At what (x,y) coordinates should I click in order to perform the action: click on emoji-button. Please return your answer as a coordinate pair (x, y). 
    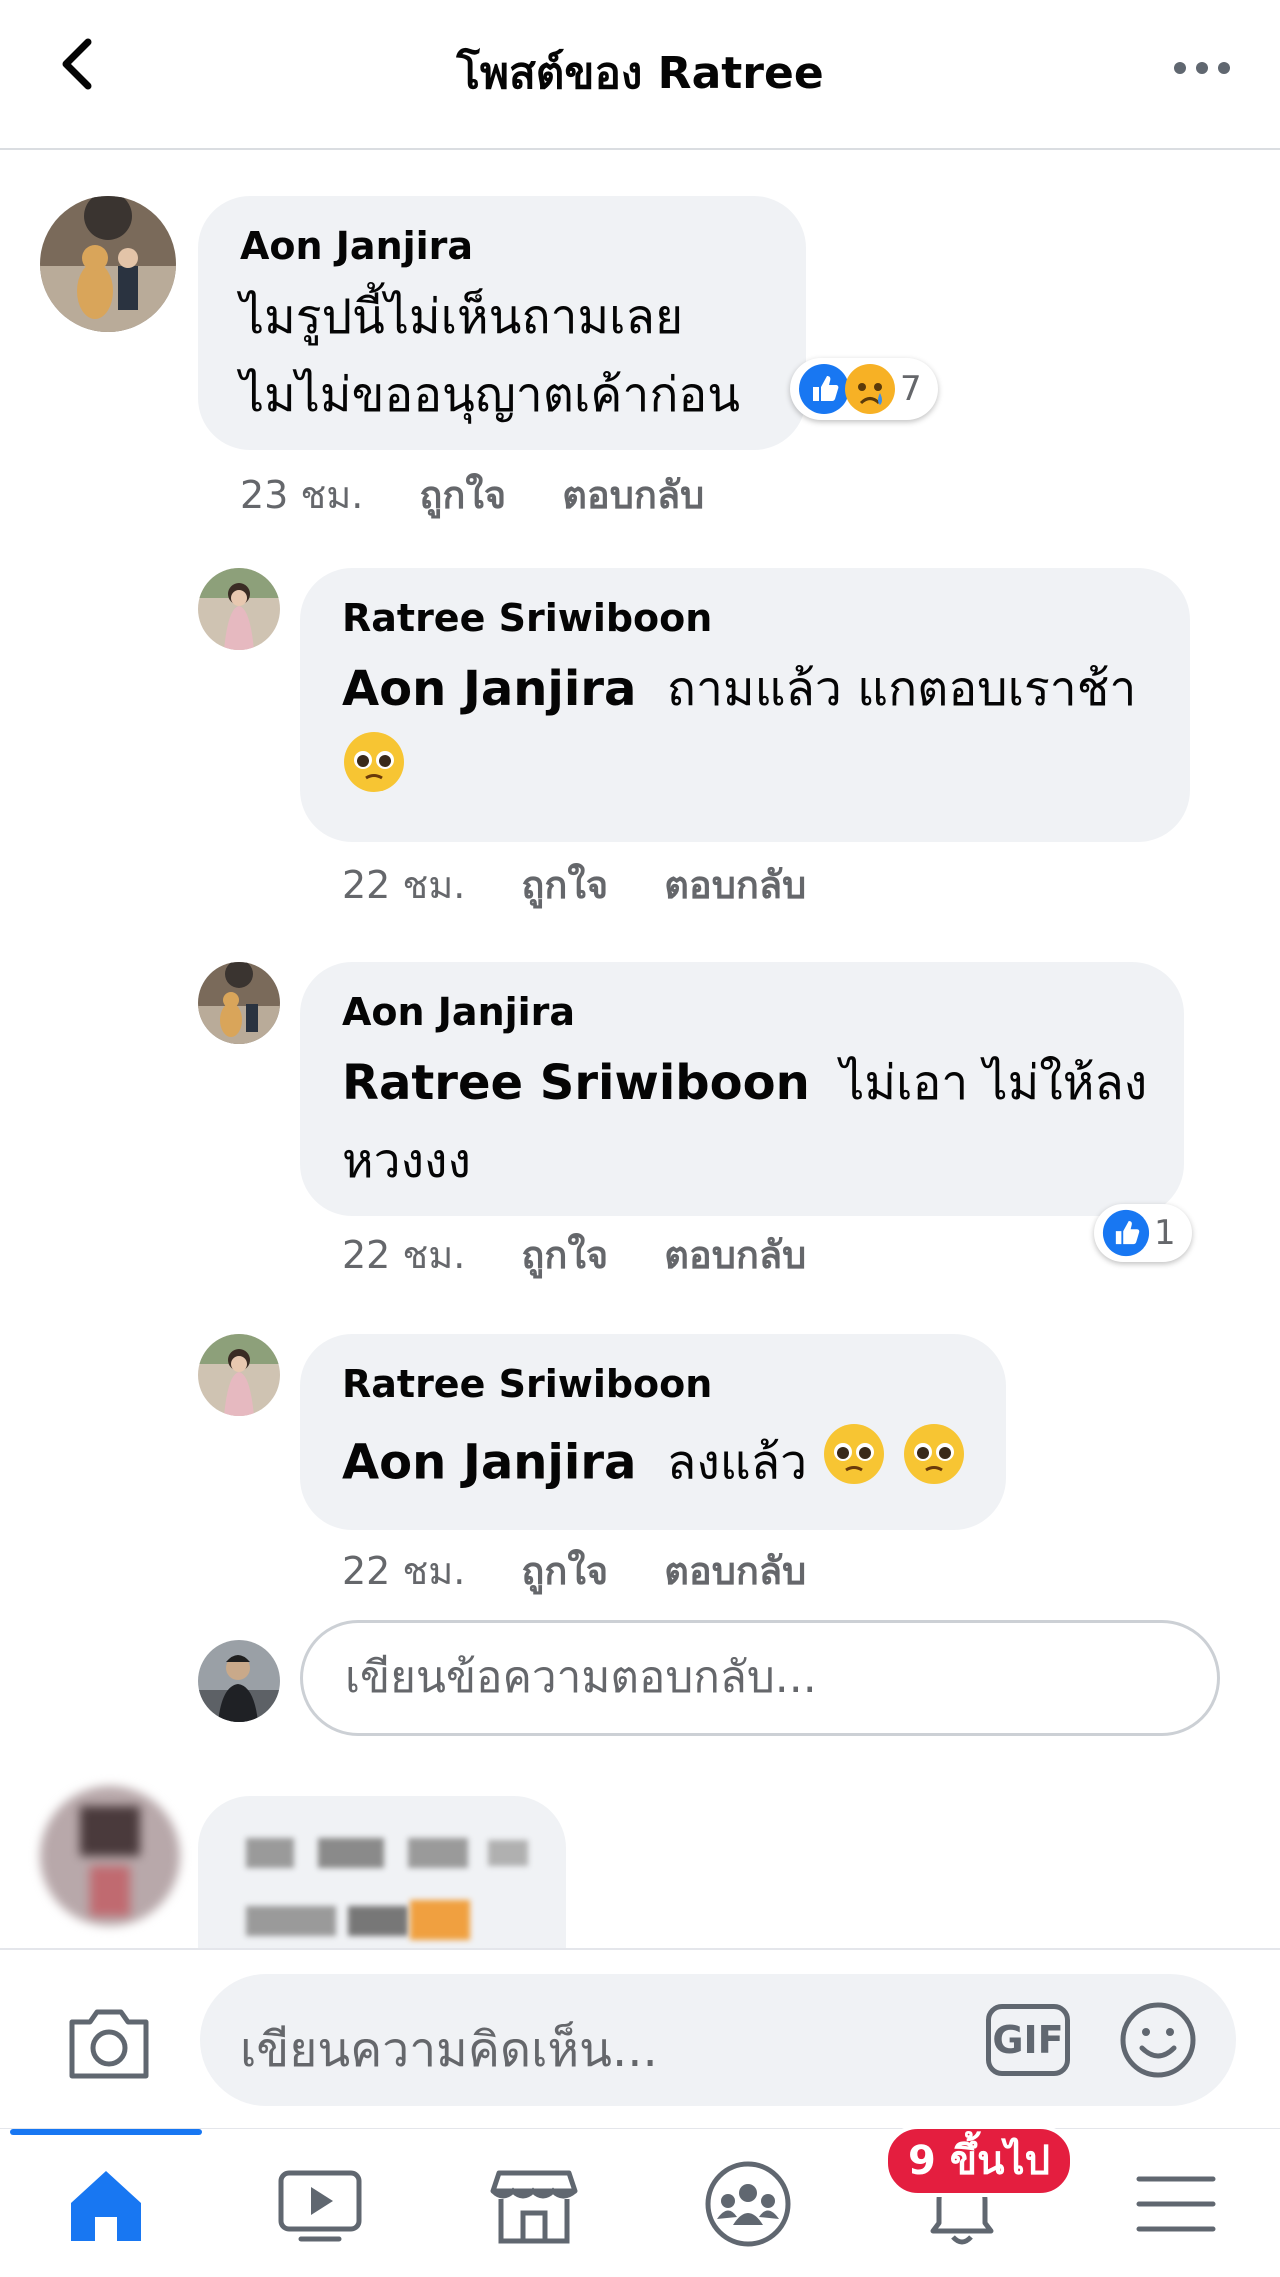
    Looking at the image, I should click on (1158, 2040).